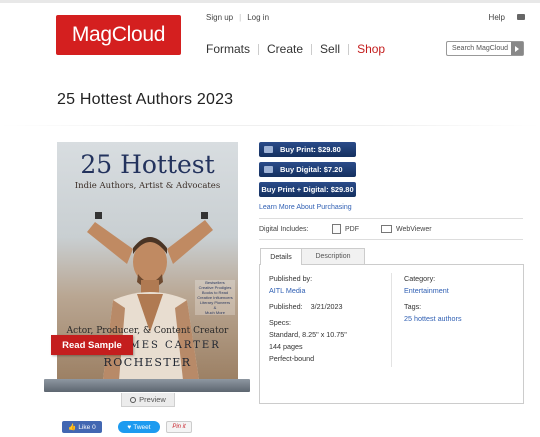 The width and height of the screenshot is (540, 437). What do you see at coordinates (292, 358) in the screenshot?
I see `spec-binding: Perfect-bound` at bounding box center [292, 358].